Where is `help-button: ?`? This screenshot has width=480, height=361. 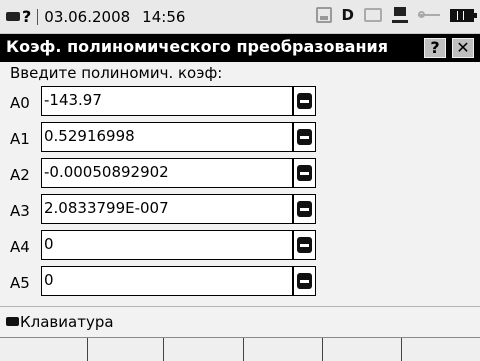
help-button: ? is located at coordinates (435, 48).